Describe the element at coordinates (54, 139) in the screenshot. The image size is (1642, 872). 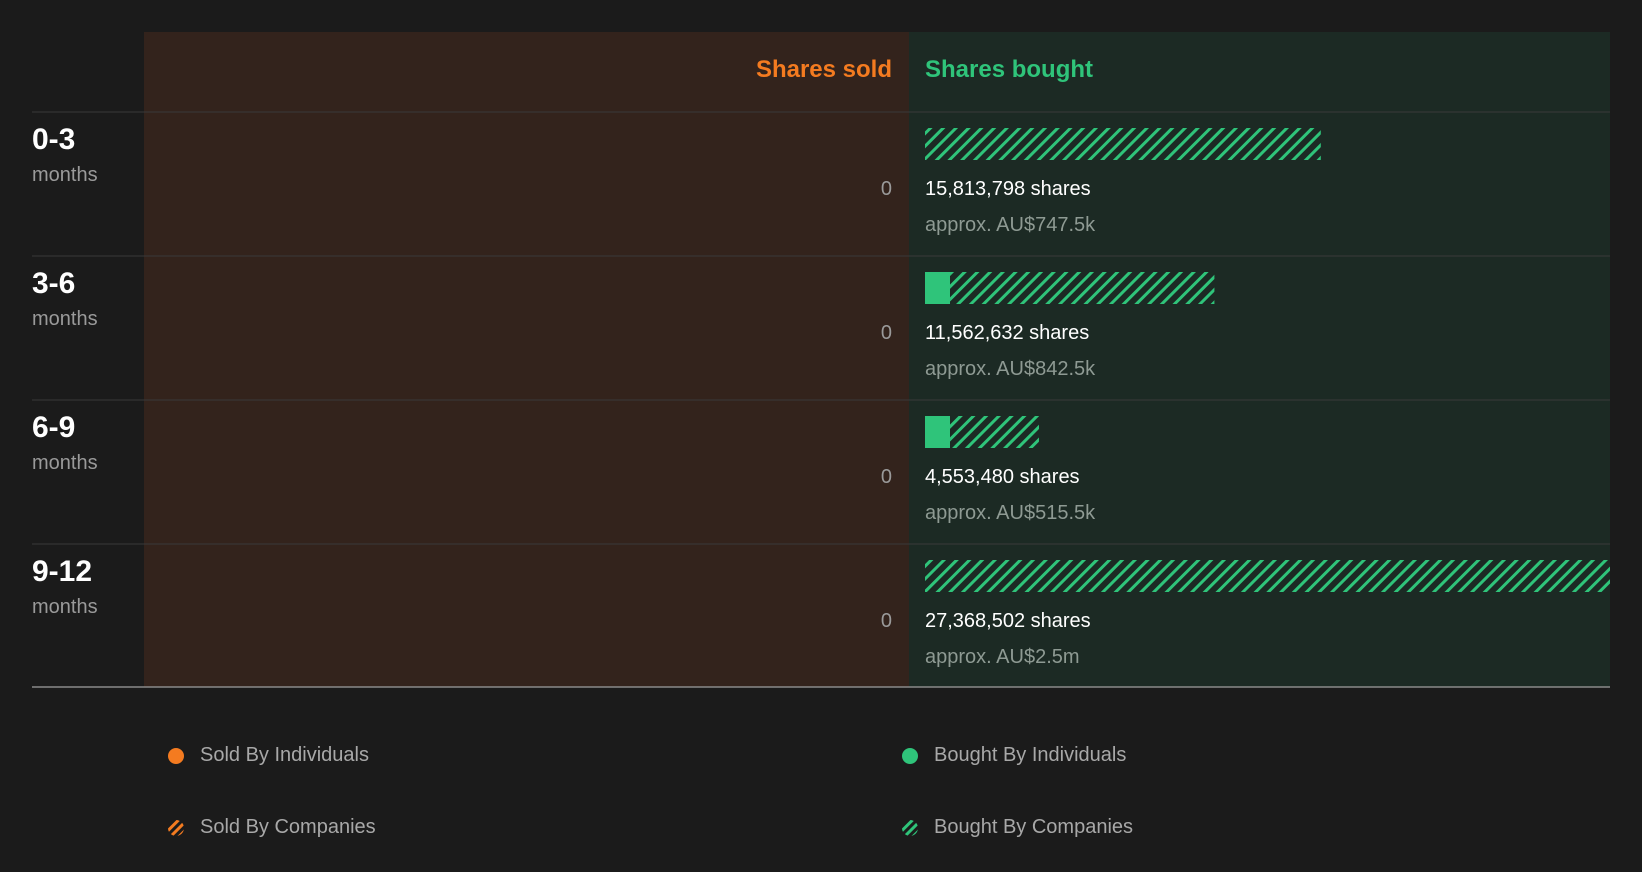
I see `row-range: 0-3` at that location.